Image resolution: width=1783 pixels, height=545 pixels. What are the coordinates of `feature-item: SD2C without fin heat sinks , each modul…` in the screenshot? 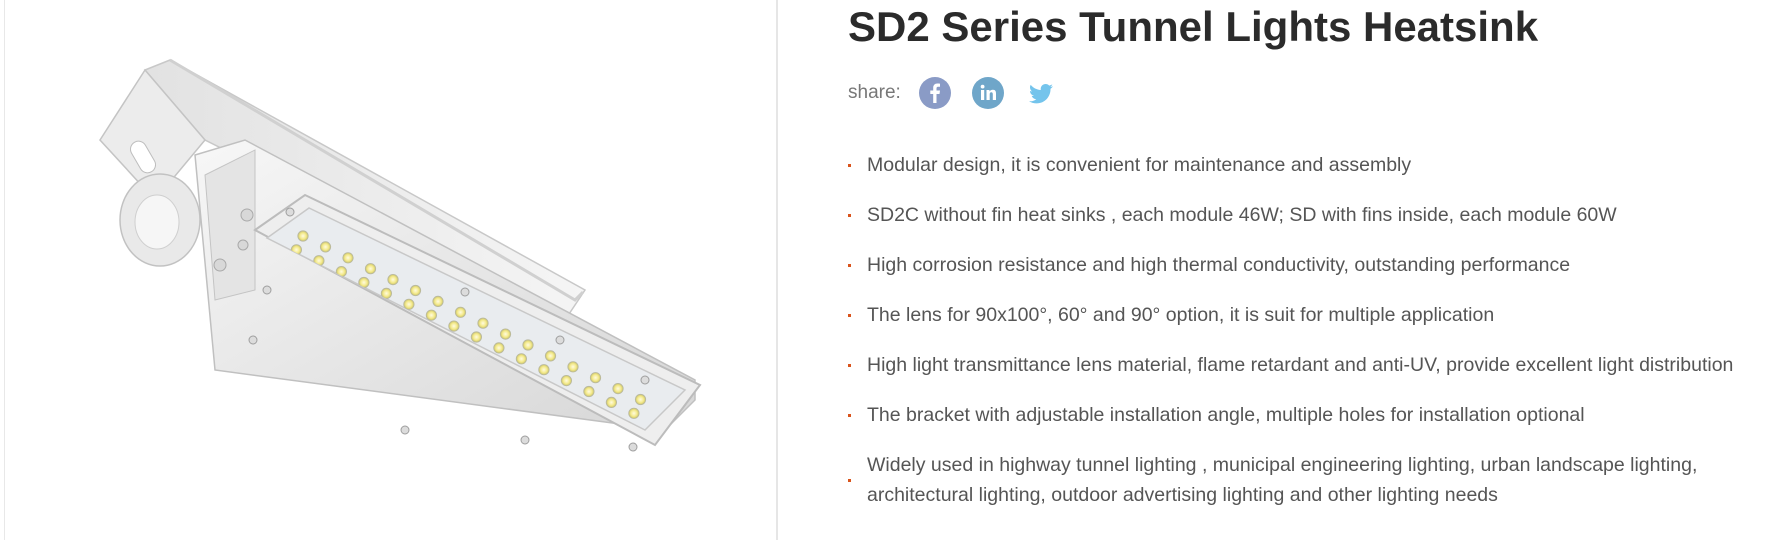 It's located at (1313, 215).